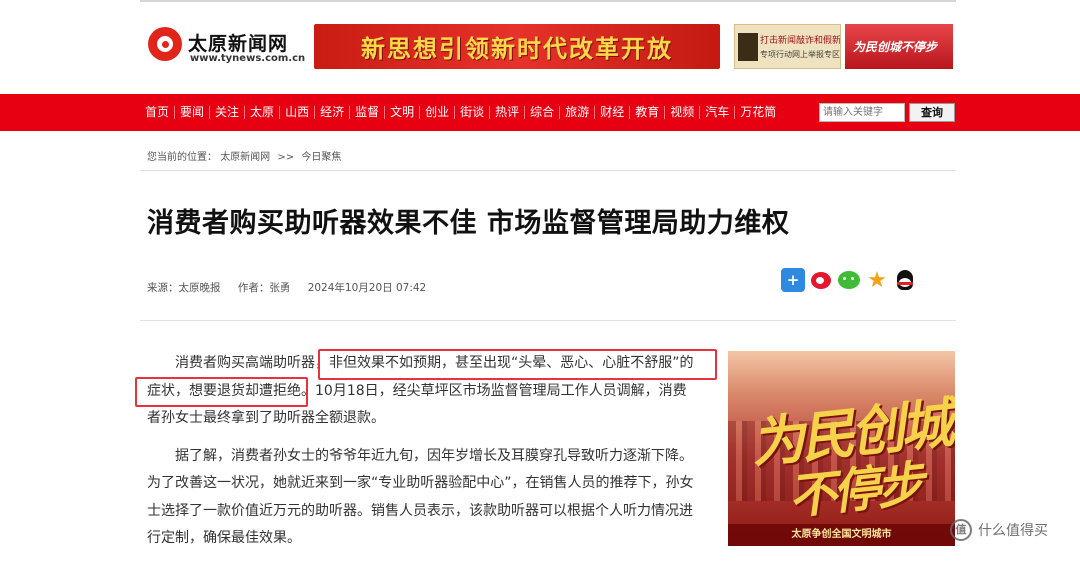  I want to click on nav-item: 要闻, so click(192, 112).